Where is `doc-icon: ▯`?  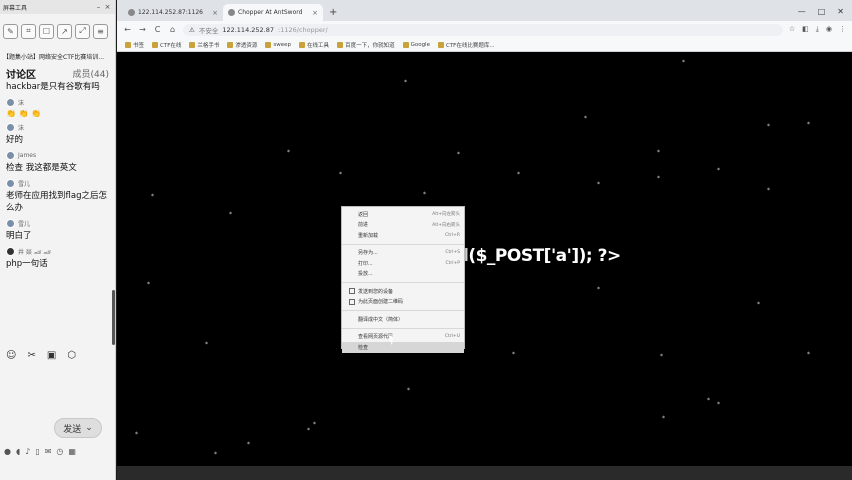 doc-icon: ▯ is located at coordinates (37, 451).